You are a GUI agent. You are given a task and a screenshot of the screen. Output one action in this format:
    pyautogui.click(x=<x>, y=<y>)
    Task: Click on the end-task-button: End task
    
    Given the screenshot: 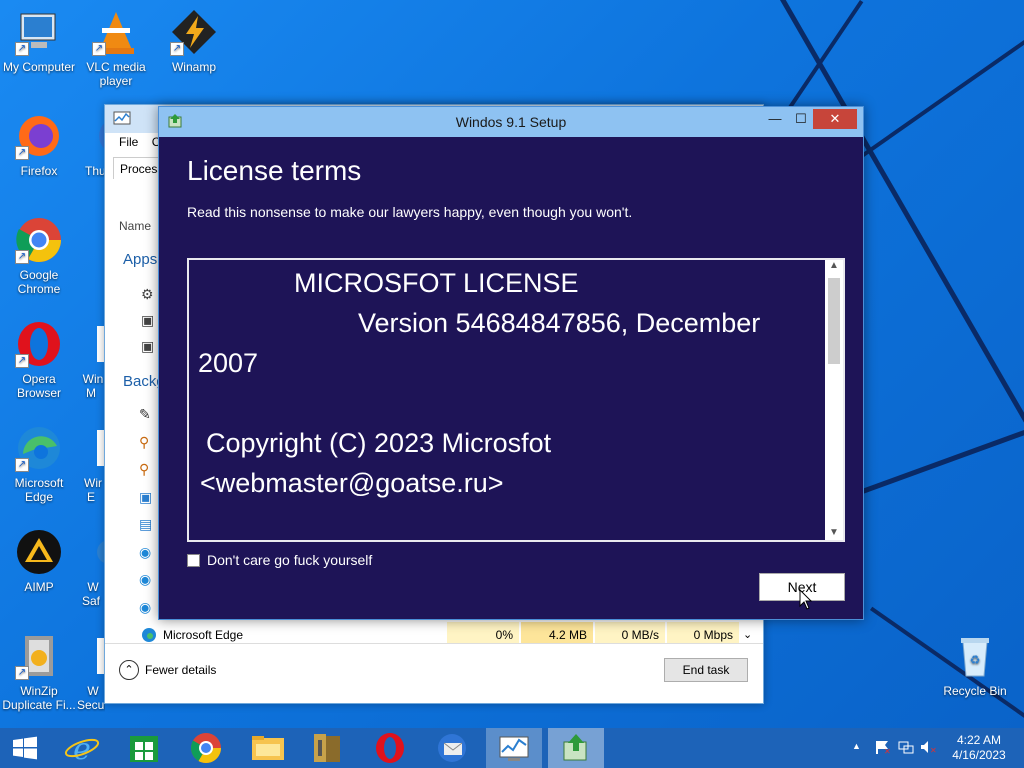 What is the action you would take?
    pyautogui.click(x=706, y=670)
    